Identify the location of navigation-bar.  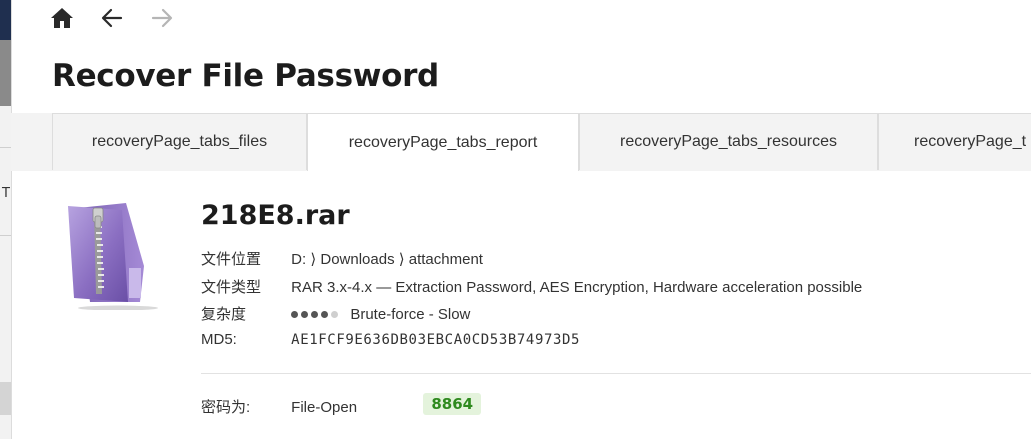
(123, 18).